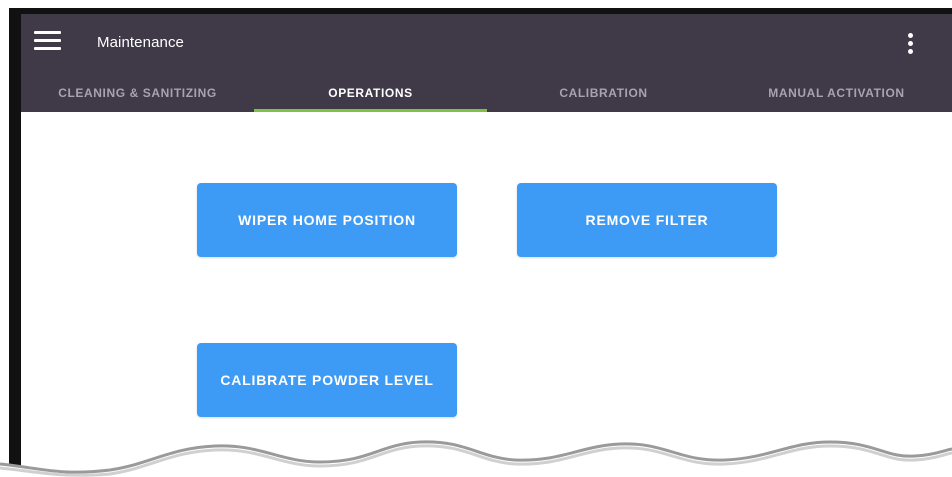 This screenshot has height=477, width=952. Describe the element at coordinates (647, 220) in the screenshot. I see `remove-filter-button: REMOVE FILTER` at that location.